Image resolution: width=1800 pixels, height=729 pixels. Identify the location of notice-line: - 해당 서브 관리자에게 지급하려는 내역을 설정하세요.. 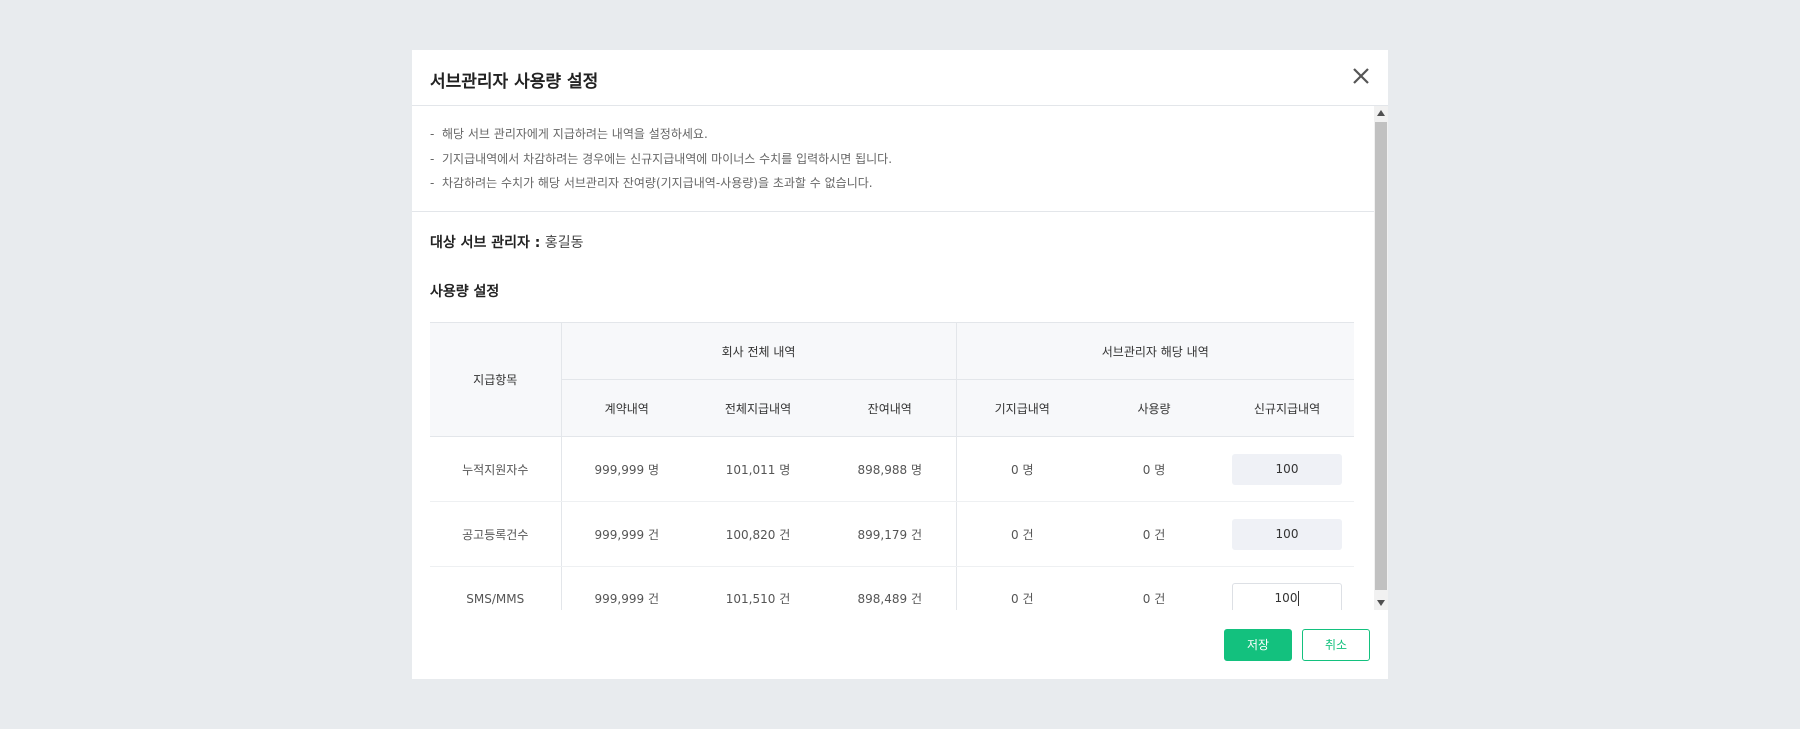
(893, 134).